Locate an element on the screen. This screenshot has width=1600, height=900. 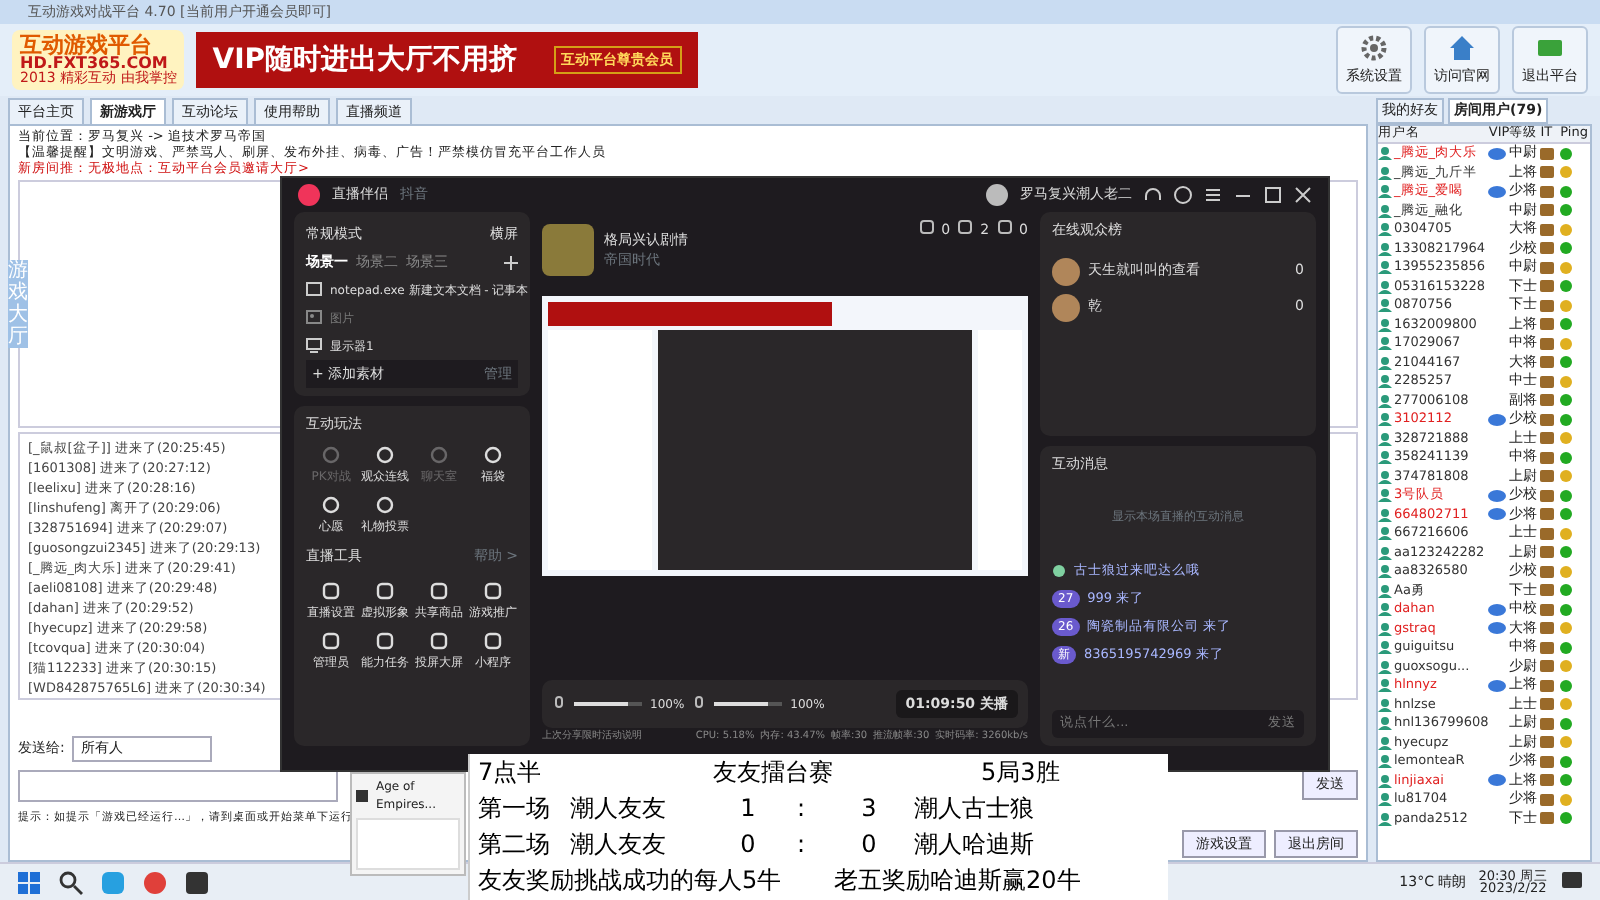
gear-icon is located at coordinates (1374, 47).